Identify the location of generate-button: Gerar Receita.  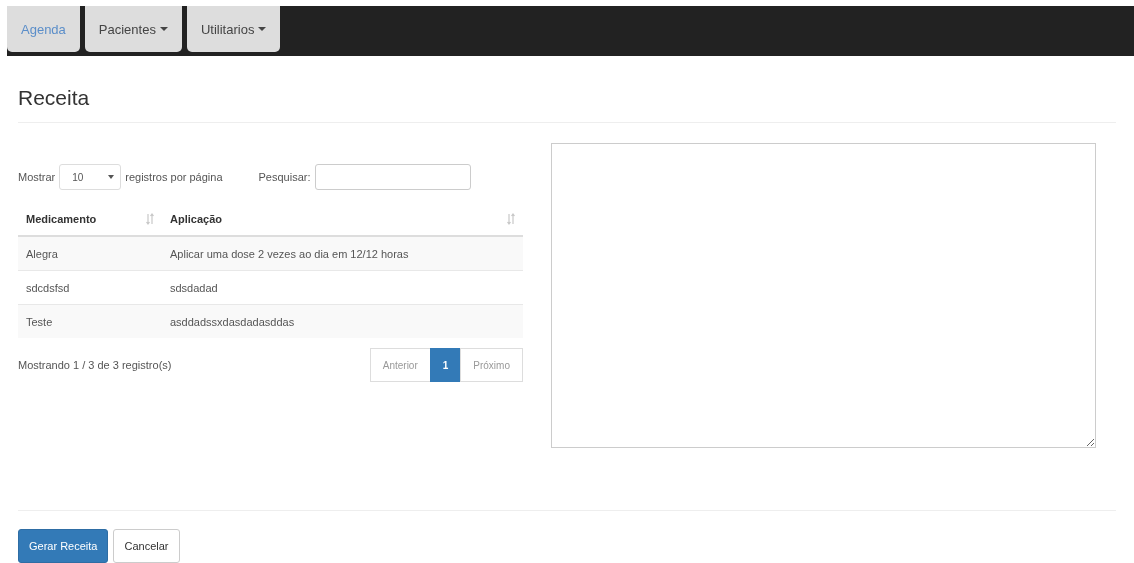
(63, 546).